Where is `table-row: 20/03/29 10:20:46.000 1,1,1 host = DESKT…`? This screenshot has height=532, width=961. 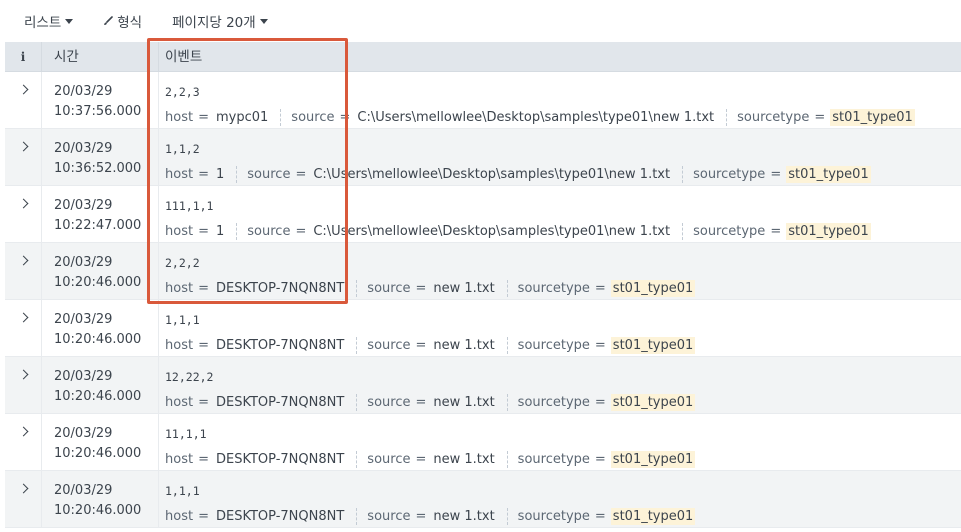 table-row: 20/03/29 10:20:46.000 1,1,1 host = DESKT… is located at coordinates (483, 328).